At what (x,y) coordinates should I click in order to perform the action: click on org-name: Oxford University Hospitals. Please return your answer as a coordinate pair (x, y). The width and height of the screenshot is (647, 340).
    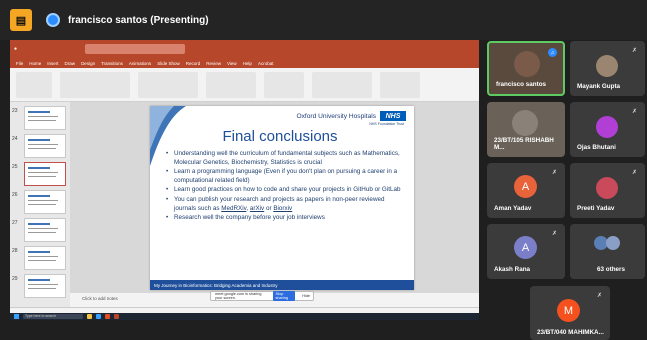
    Looking at the image, I should click on (336, 116).